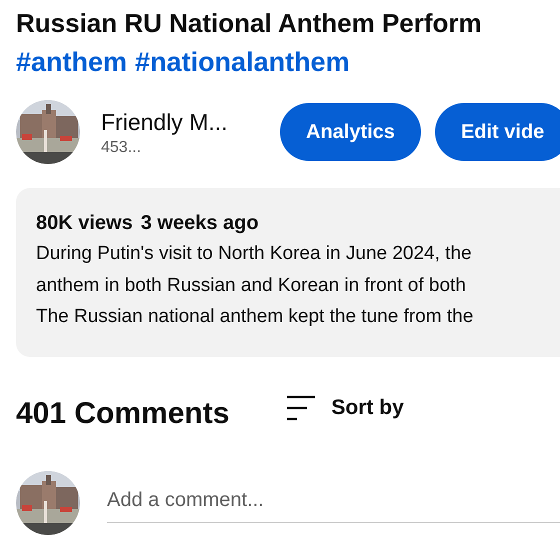 This screenshot has width=560, height=560. I want to click on description-text: During Putin's visit to North Korea in June 2024, the, so click(254, 254).